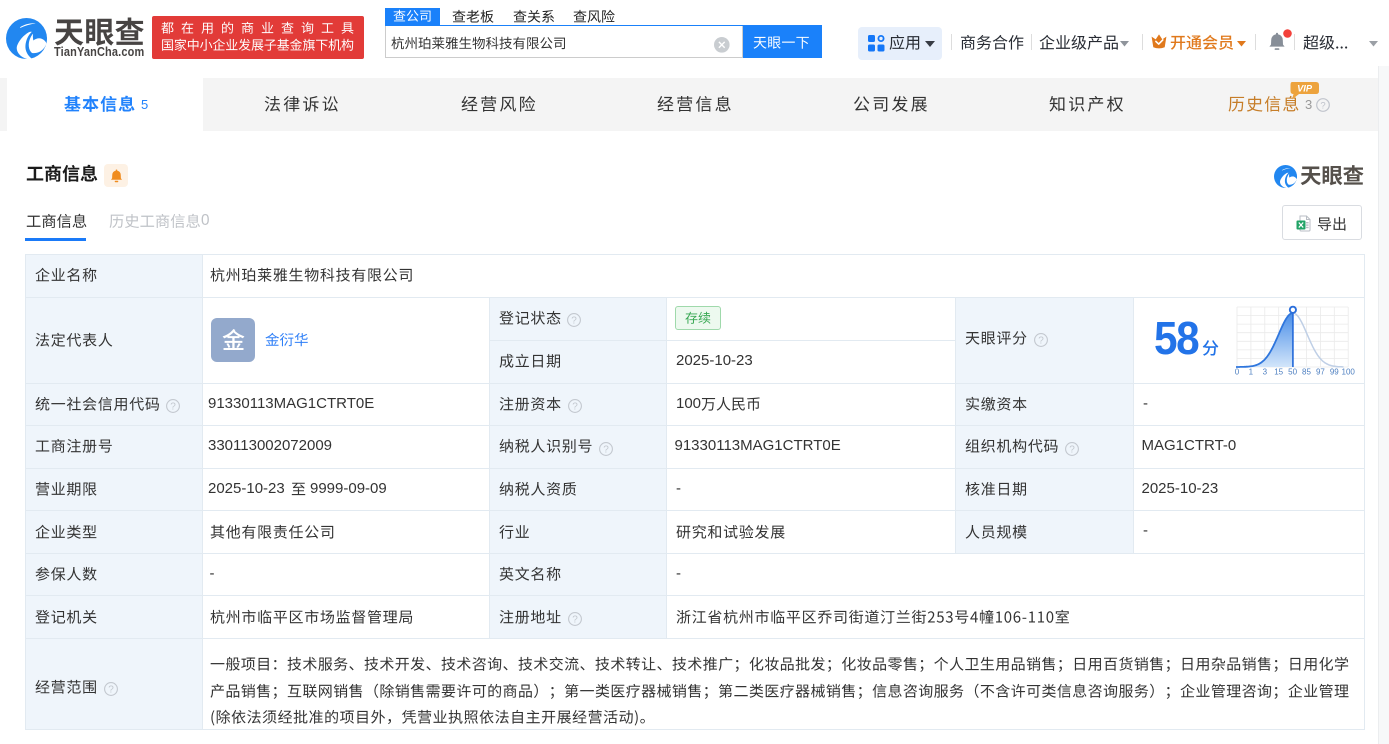 This screenshot has height=744, width=1389. Describe the element at coordinates (1265, 372) in the screenshot. I see `svg-text: 3` at that location.